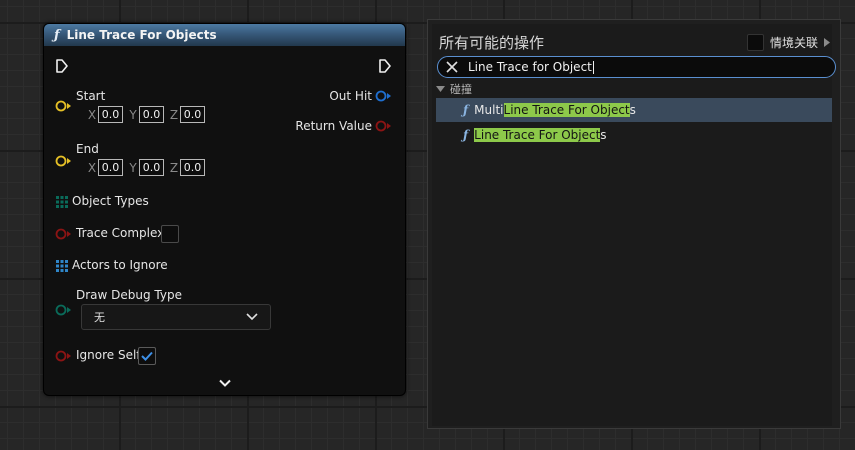 This screenshot has height=450, width=855. What do you see at coordinates (192, 167) in the screenshot?
I see `end-z-field: 0.0` at bounding box center [192, 167].